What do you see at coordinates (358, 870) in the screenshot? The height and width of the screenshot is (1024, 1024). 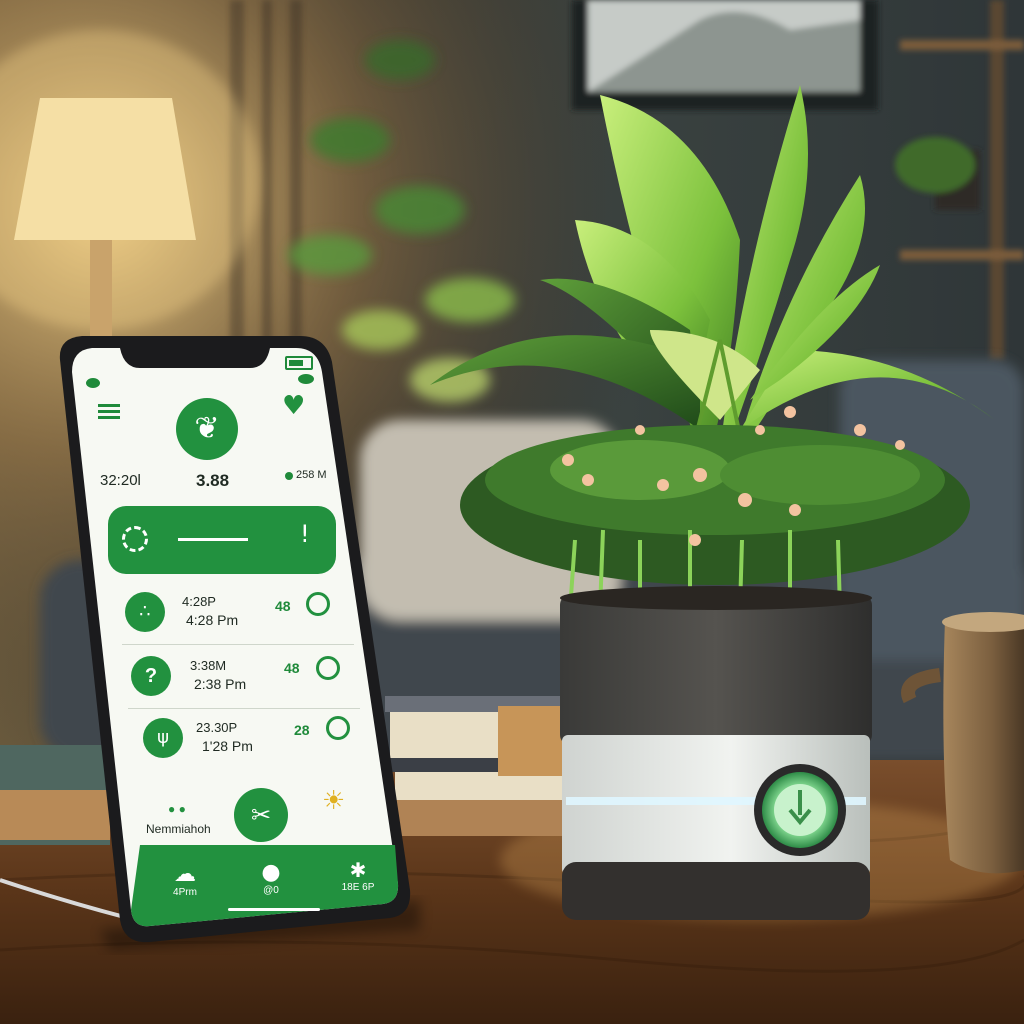 I see `bug-icon: ✱` at bounding box center [358, 870].